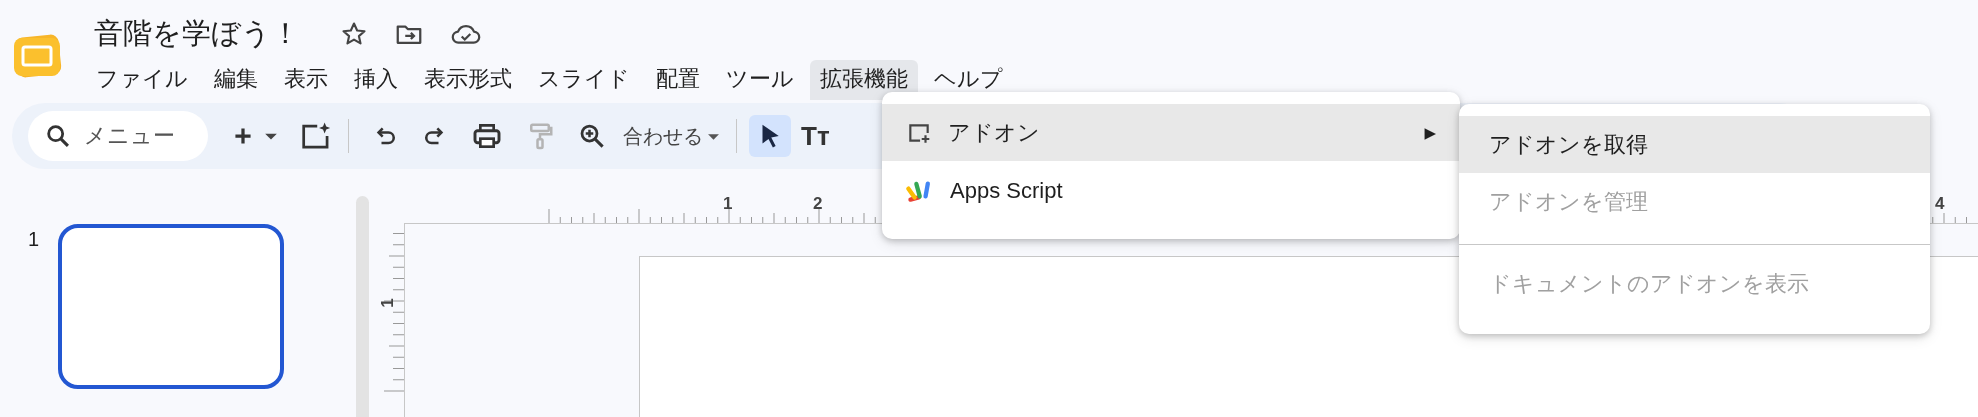 This screenshot has height=417, width=1978. Describe the element at coordinates (171, 306) in the screenshot. I see `slide-thumbnail` at that location.